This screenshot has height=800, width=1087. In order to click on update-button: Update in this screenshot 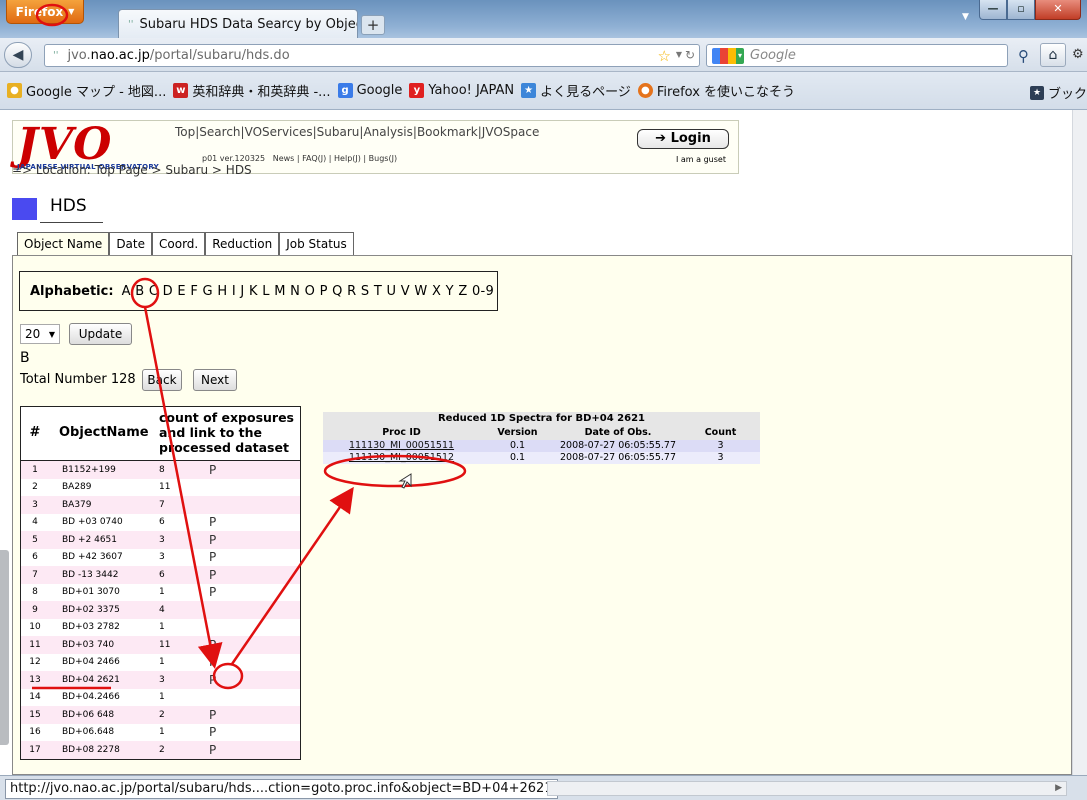, I will do `click(100, 334)`.